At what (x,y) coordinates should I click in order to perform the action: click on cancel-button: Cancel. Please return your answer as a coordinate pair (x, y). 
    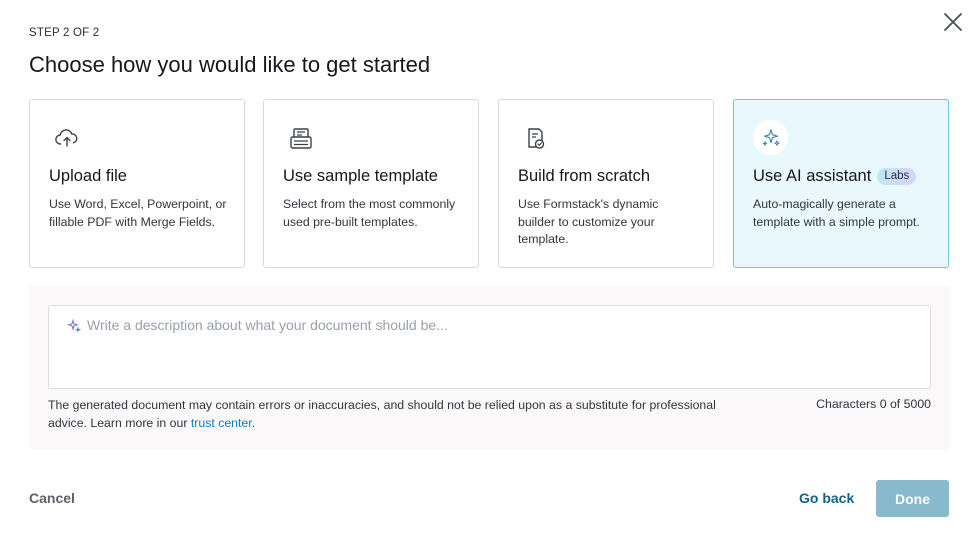
    Looking at the image, I should click on (52, 498).